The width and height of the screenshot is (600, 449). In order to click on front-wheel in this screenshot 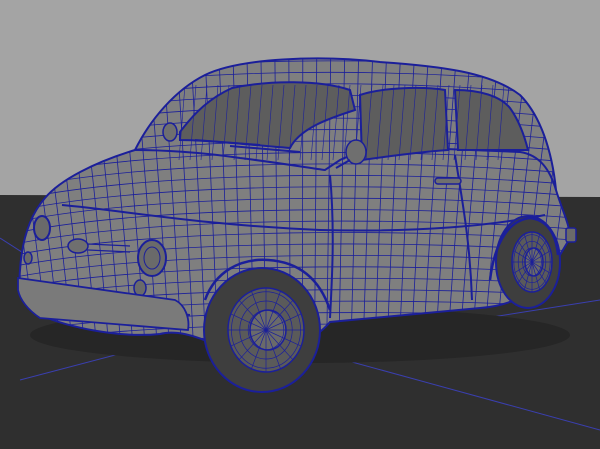, I will do `click(262, 330)`.